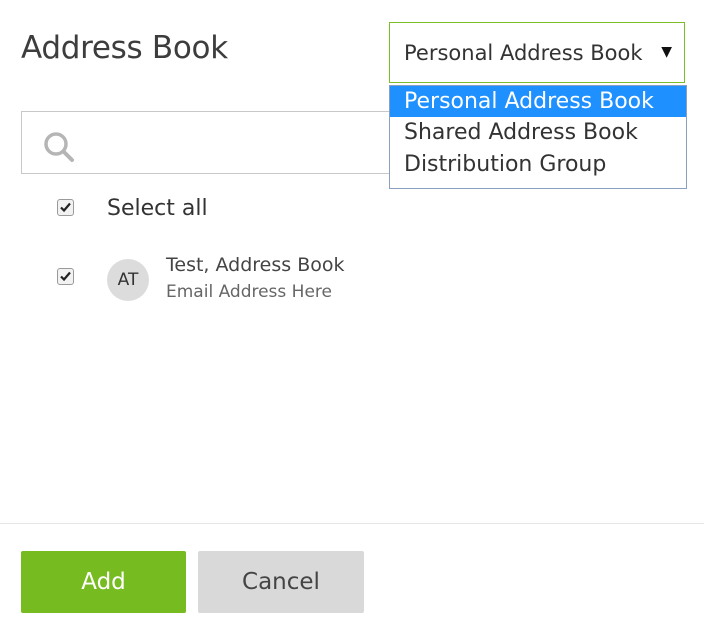 The width and height of the screenshot is (704, 637). I want to click on option-shared-address-book: Shared Address Book, so click(538, 133).